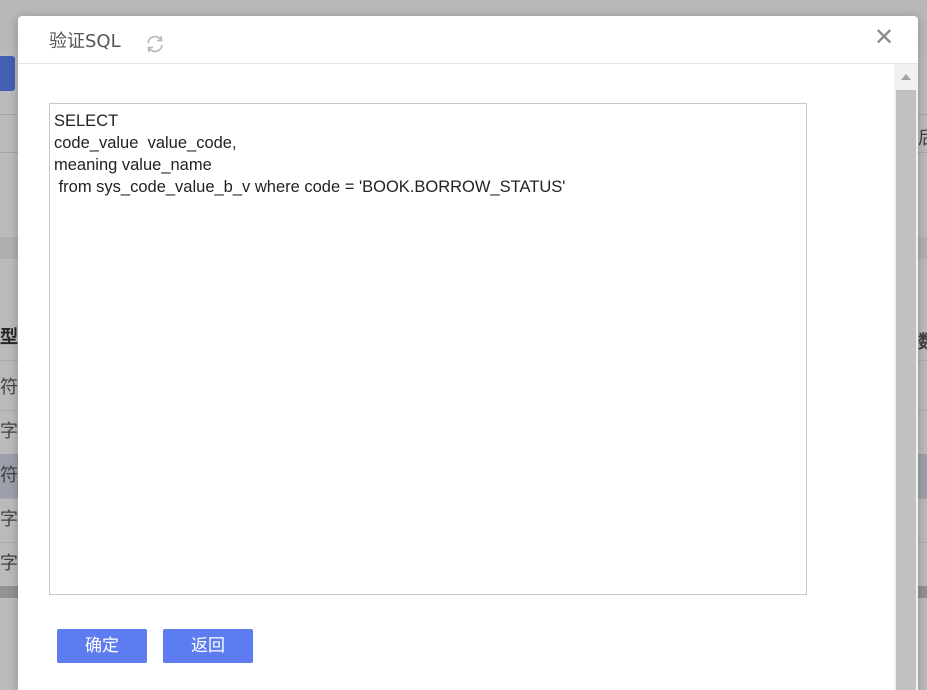 This screenshot has width=927, height=690. What do you see at coordinates (884, 37) in the screenshot?
I see `close-icon: ✕` at bounding box center [884, 37].